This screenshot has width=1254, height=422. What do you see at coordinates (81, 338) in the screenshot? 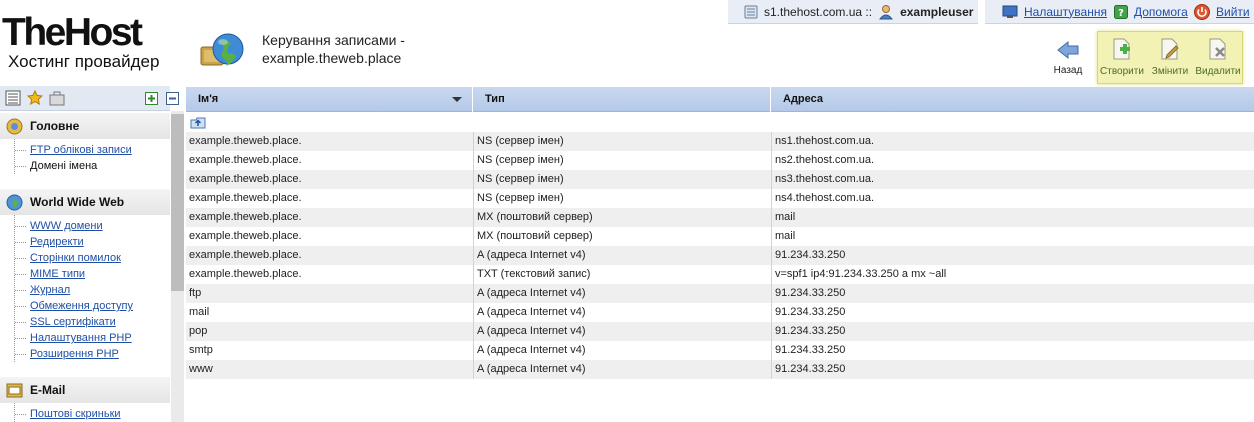
I see `sidebar-item-label: Налаштування PHP` at bounding box center [81, 338].